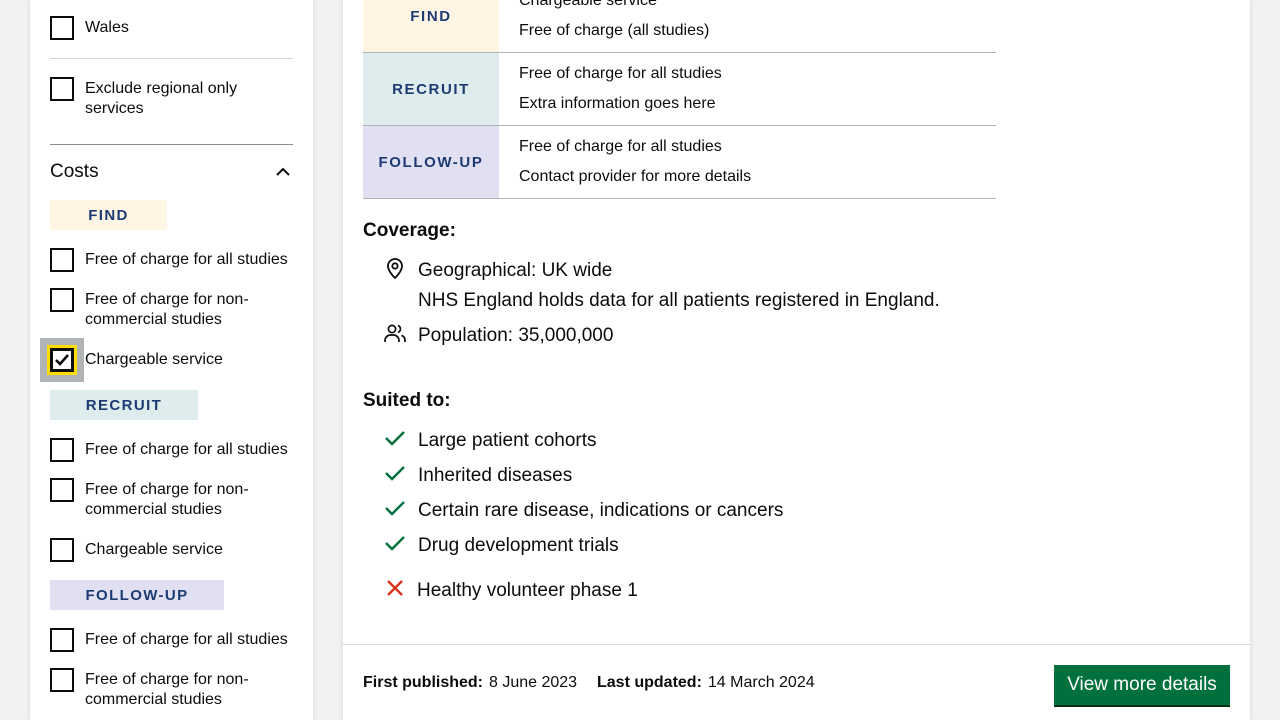 The image size is (1280, 720). What do you see at coordinates (614, 30) in the screenshot?
I see `costs-detail-line: Free of charge (all studies)` at bounding box center [614, 30].